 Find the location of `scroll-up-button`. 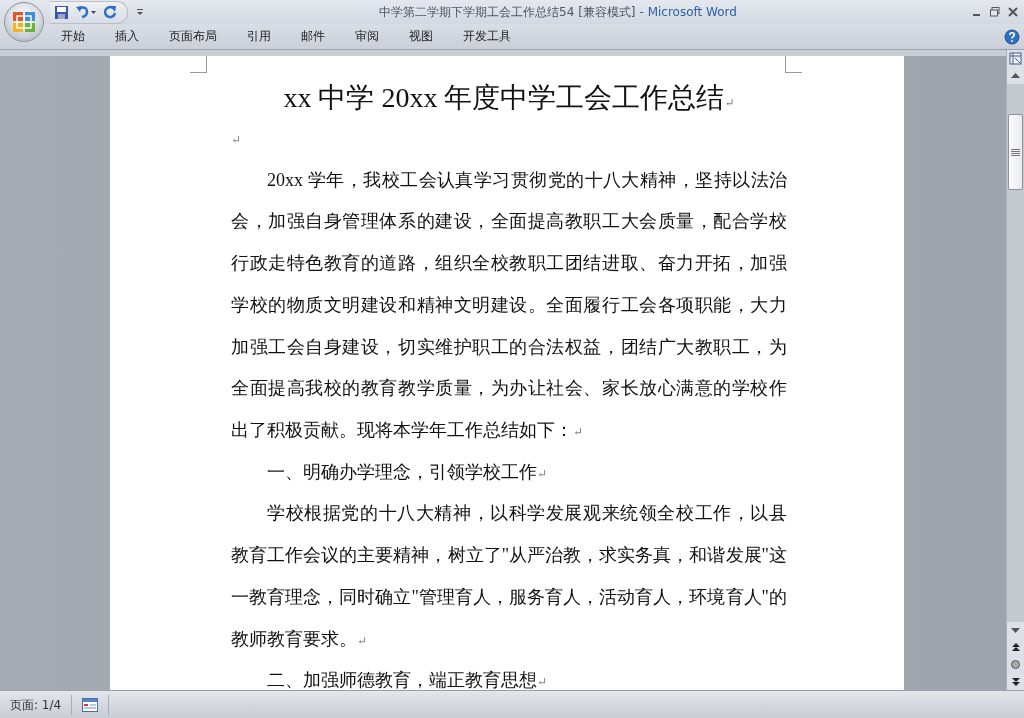

scroll-up-button is located at coordinates (1015, 76).